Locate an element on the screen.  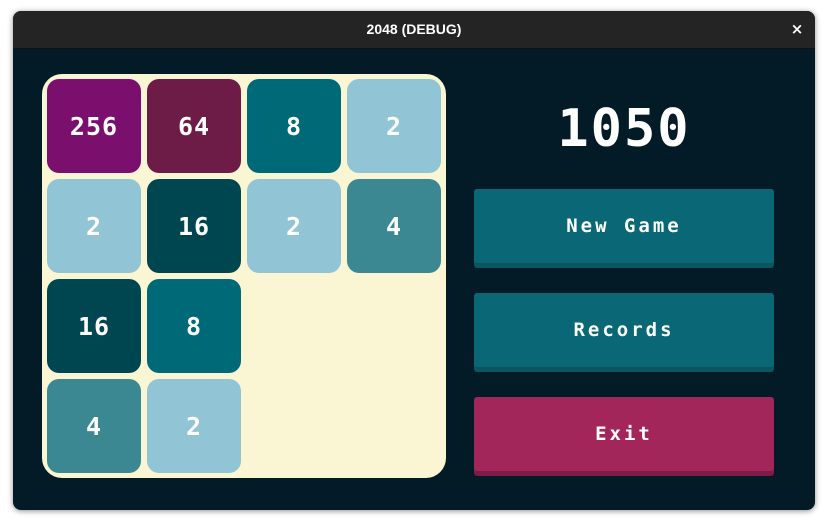
tile: 64 is located at coordinates (194, 126).